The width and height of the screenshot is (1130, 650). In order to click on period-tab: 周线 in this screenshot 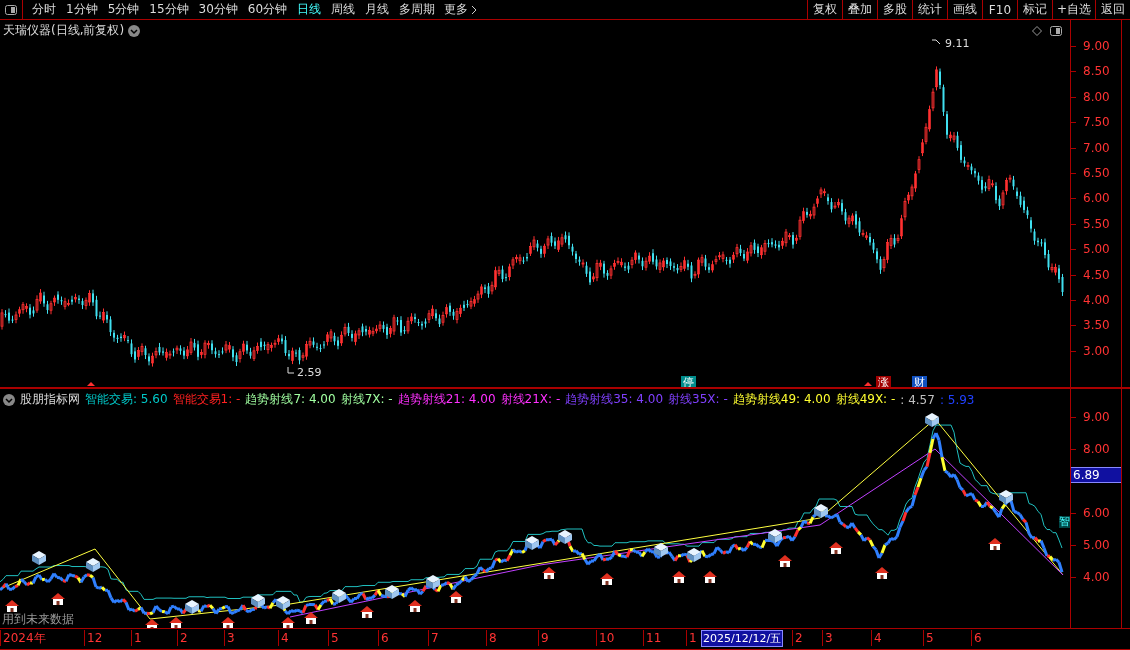, I will do `click(343, 9)`.